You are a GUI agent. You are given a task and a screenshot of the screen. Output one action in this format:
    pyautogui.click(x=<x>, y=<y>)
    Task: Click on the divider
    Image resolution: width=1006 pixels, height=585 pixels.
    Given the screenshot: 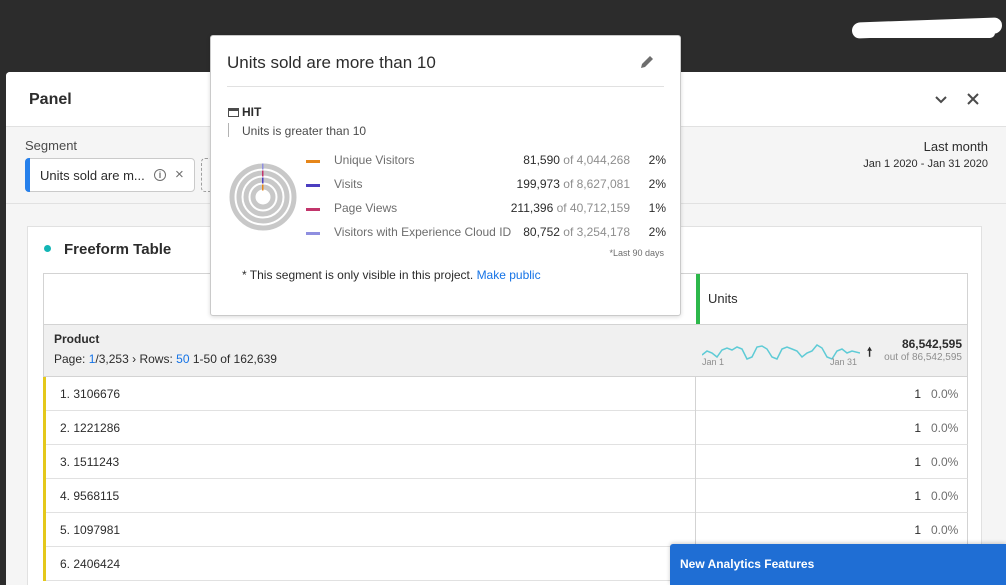 What is the action you would take?
    pyautogui.click(x=445, y=86)
    